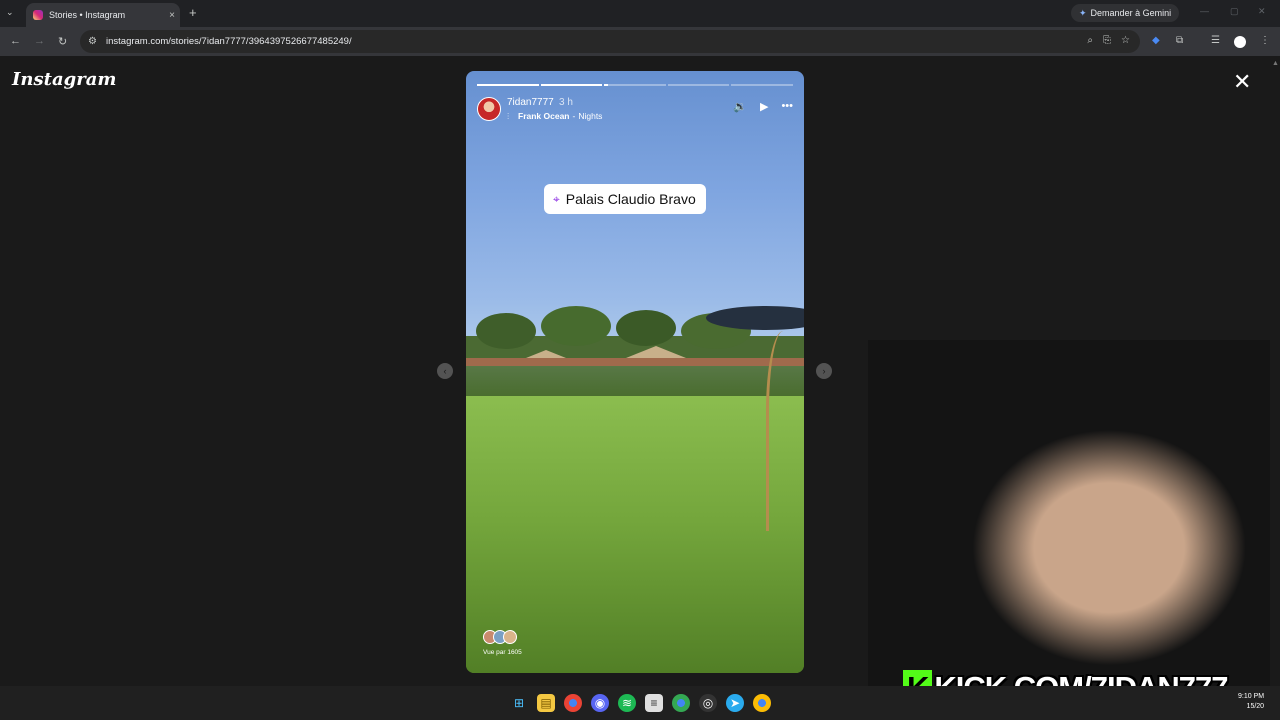 This screenshot has width=1280, height=720. I want to click on install-app-icon: ⎘, so click(1107, 40).